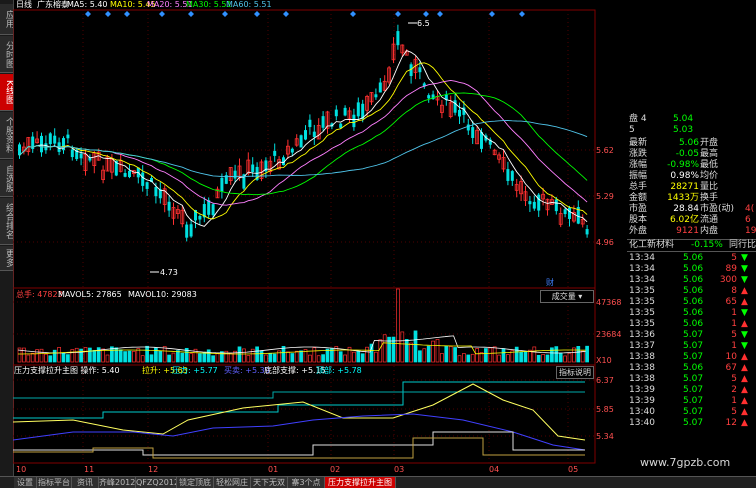 This screenshot has height=488, width=756. Describe the element at coordinates (54, 482) in the screenshot. I see `bottom-tab-1: 指标平台` at that location.